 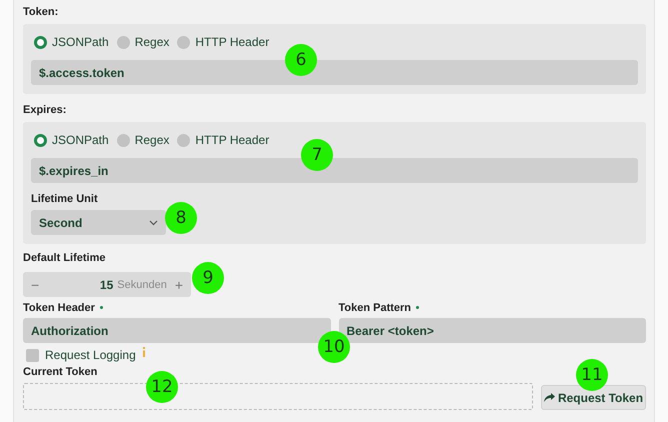 I want to click on request-token-button: Request Token, so click(x=593, y=397).